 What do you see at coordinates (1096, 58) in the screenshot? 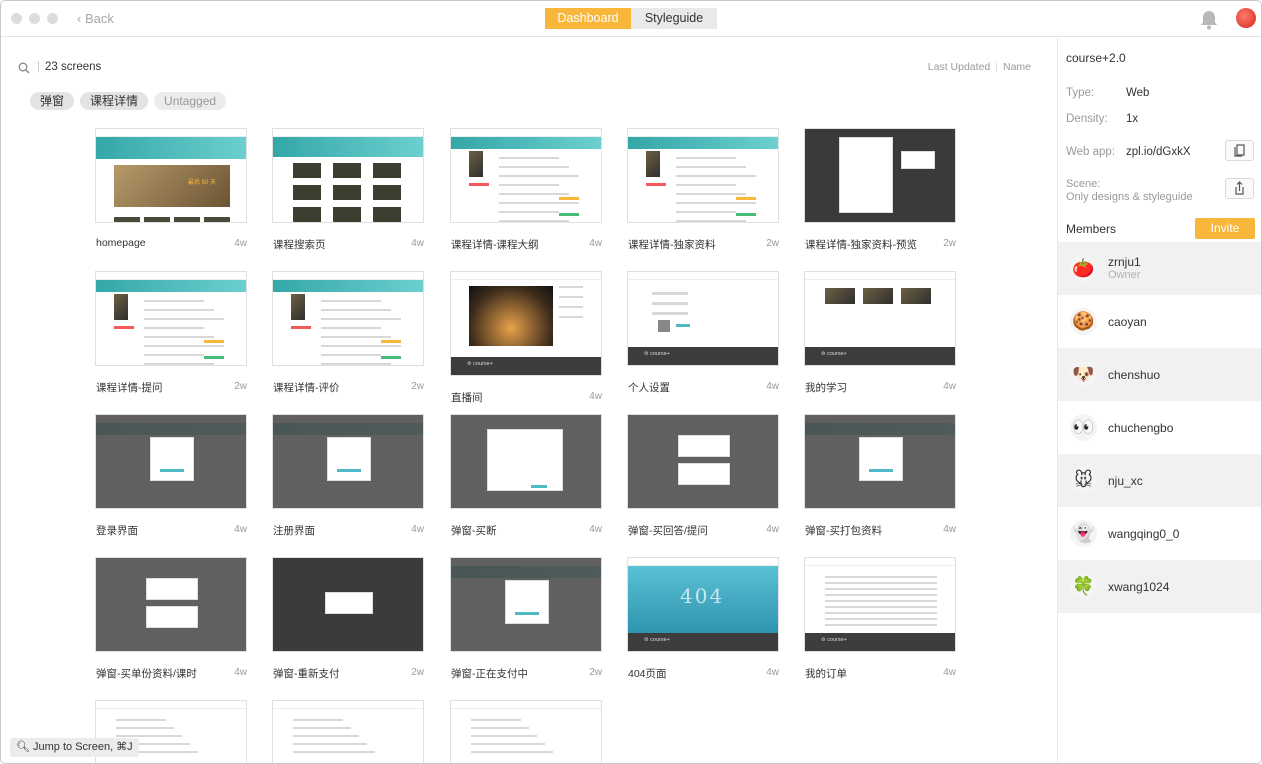
I see `project-name: course+2.0` at bounding box center [1096, 58].